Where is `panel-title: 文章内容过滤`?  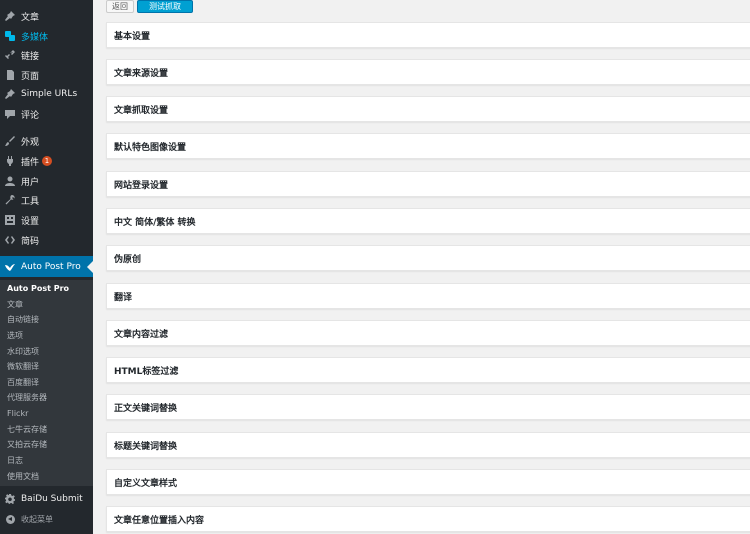
panel-title: 文章内容过滤 is located at coordinates (141, 334).